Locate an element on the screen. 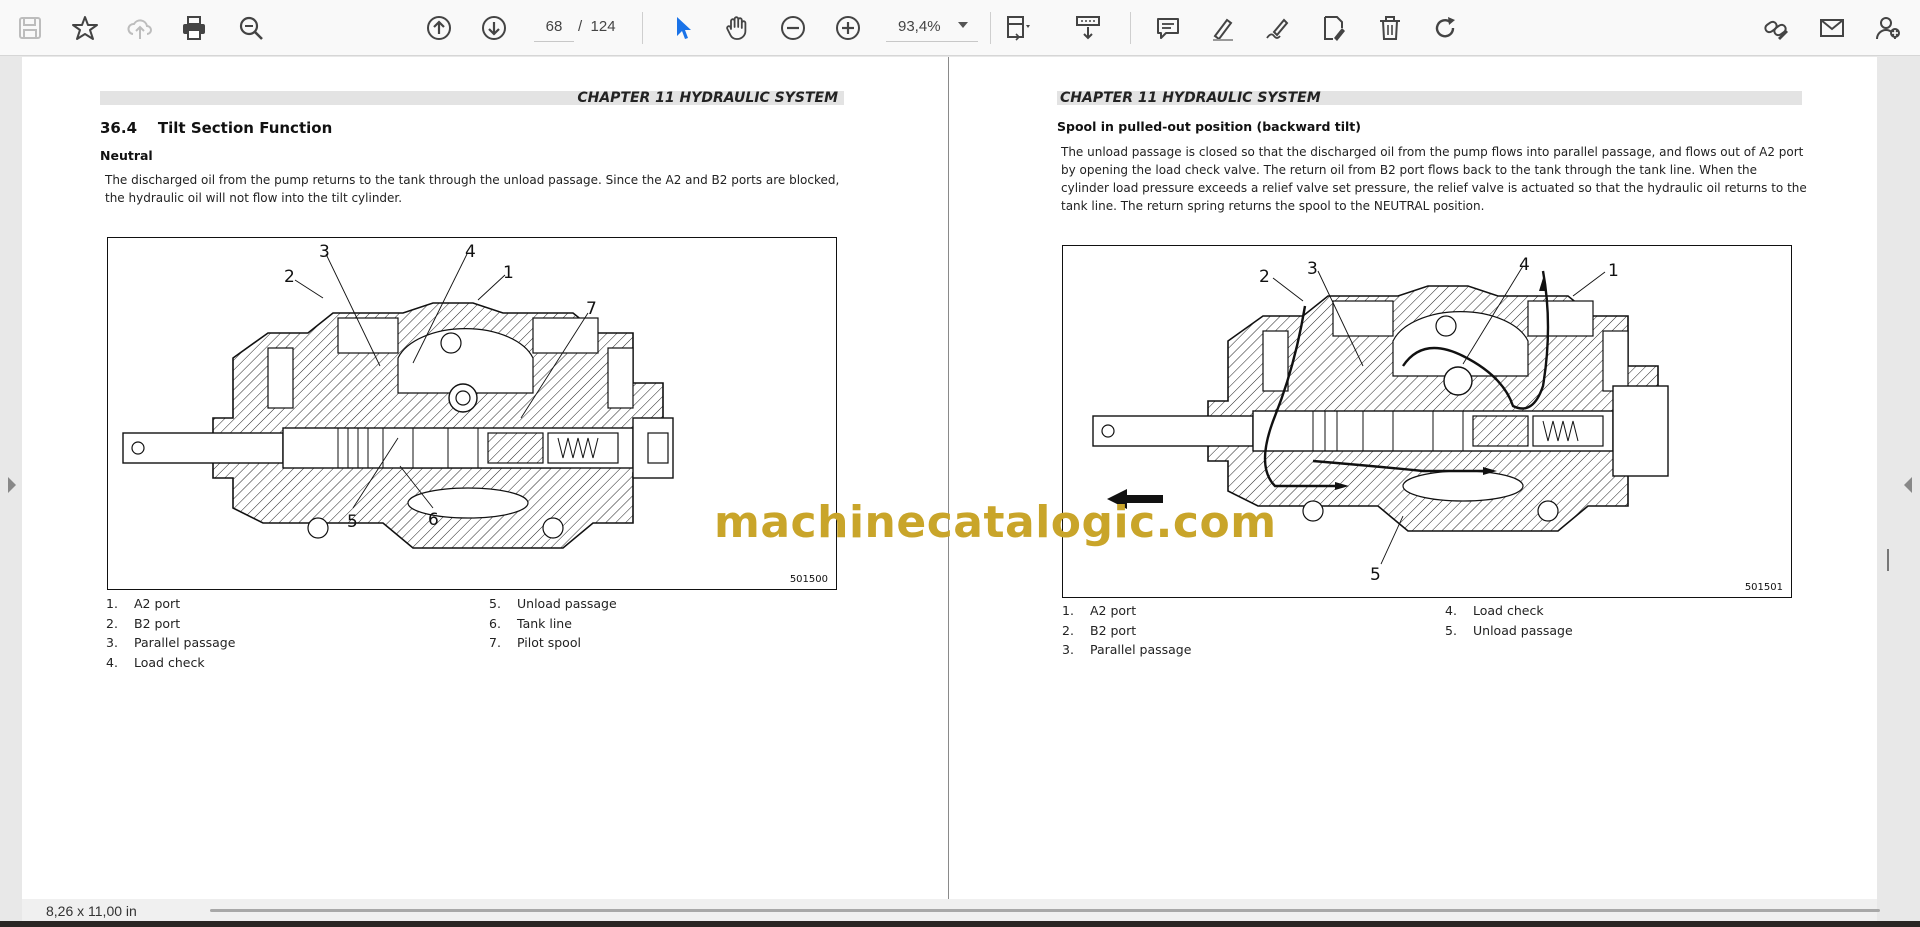  valve-diagram-backward-tilt: 1 2 3 4 5 501501 is located at coordinates (1427, 421).